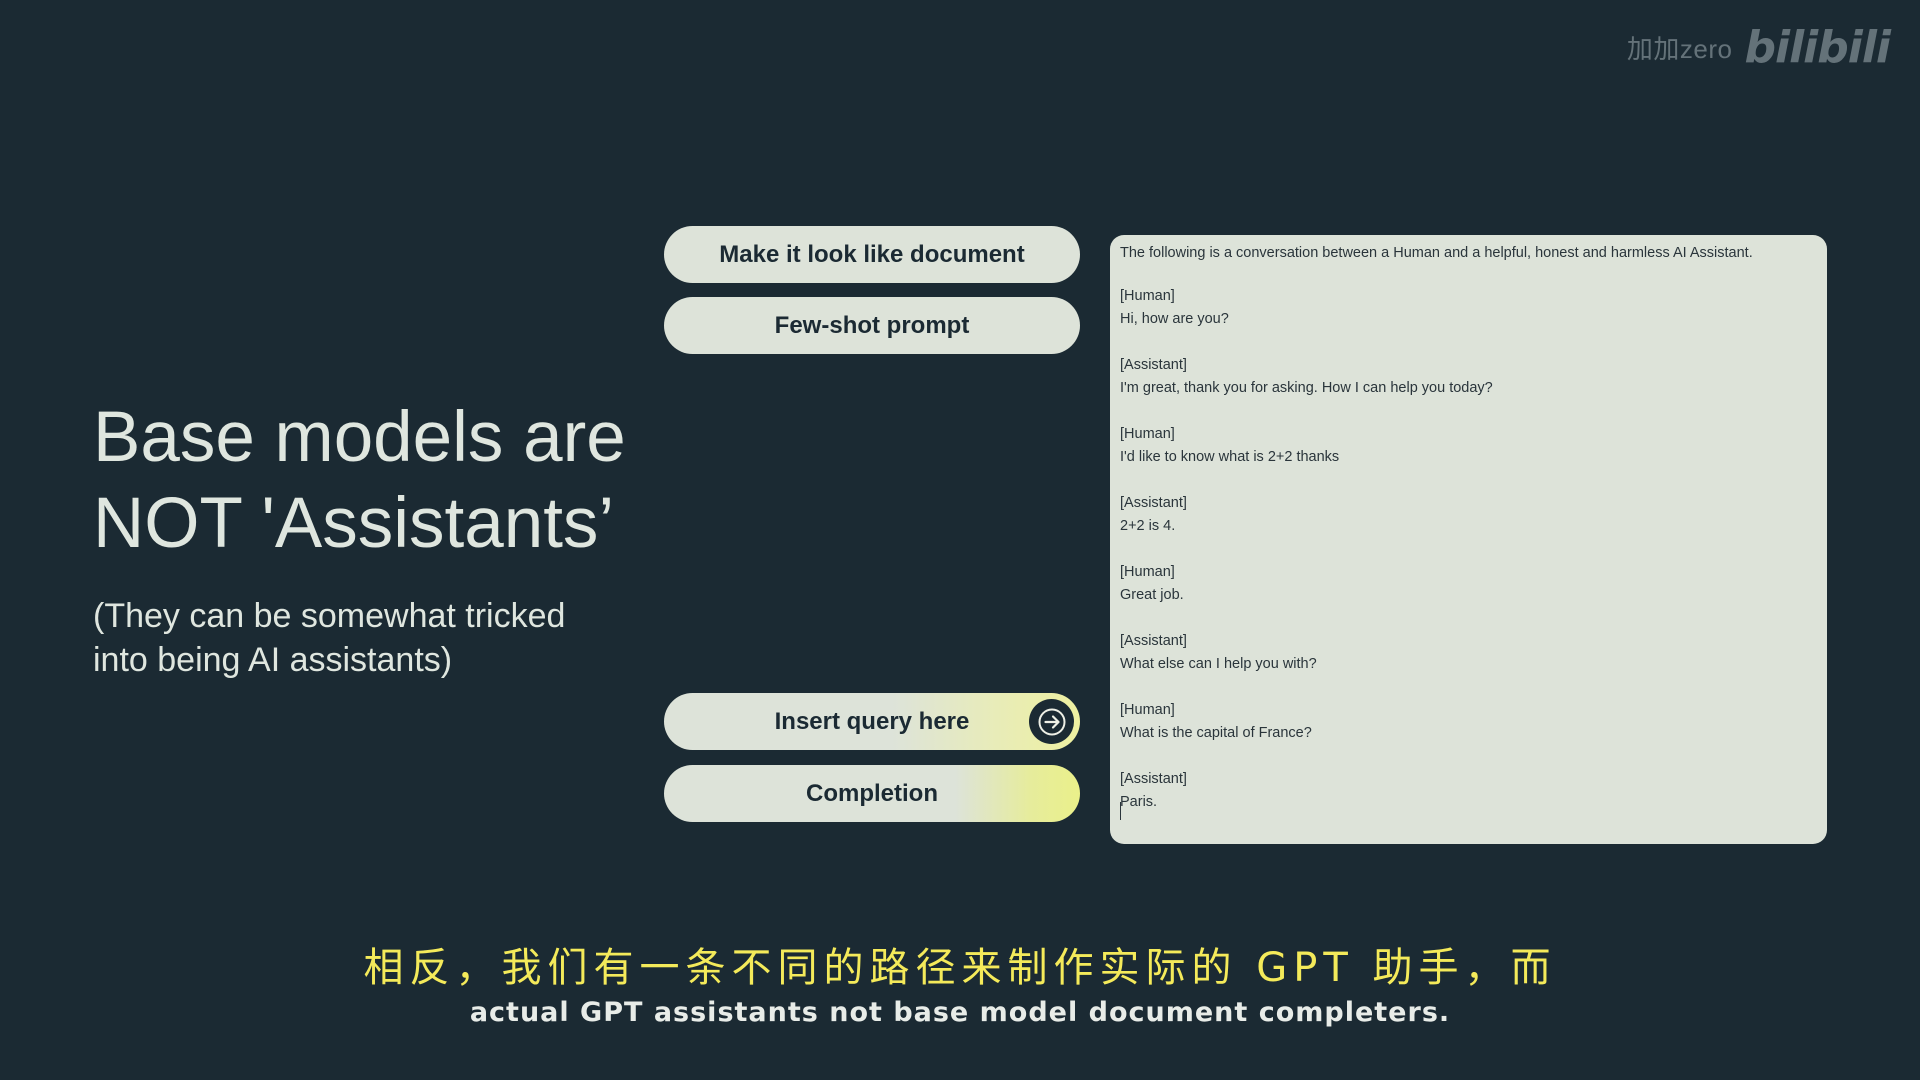 The image size is (1920, 1080). What do you see at coordinates (1148, 526) in the screenshot?
I see `turn-text: 2+2 is 4.` at bounding box center [1148, 526].